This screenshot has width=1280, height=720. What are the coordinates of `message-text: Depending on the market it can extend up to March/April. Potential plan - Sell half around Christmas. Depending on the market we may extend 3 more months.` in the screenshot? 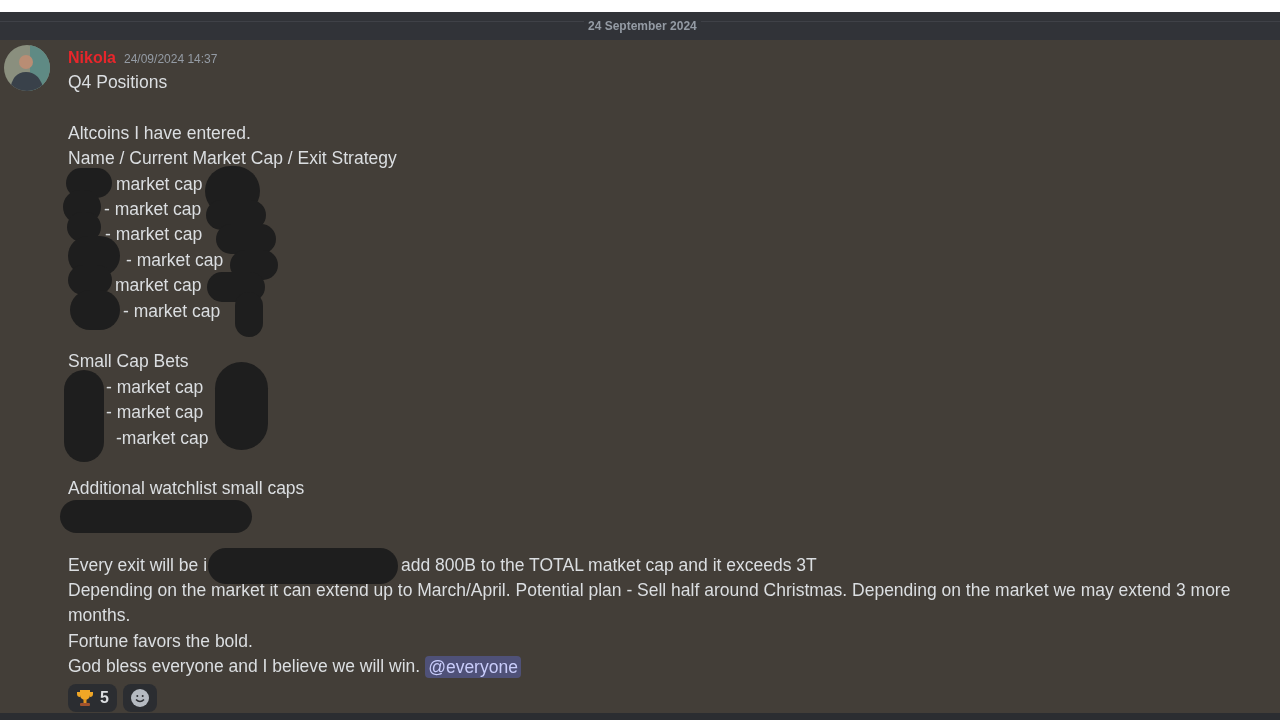 It's located at (650, 603).